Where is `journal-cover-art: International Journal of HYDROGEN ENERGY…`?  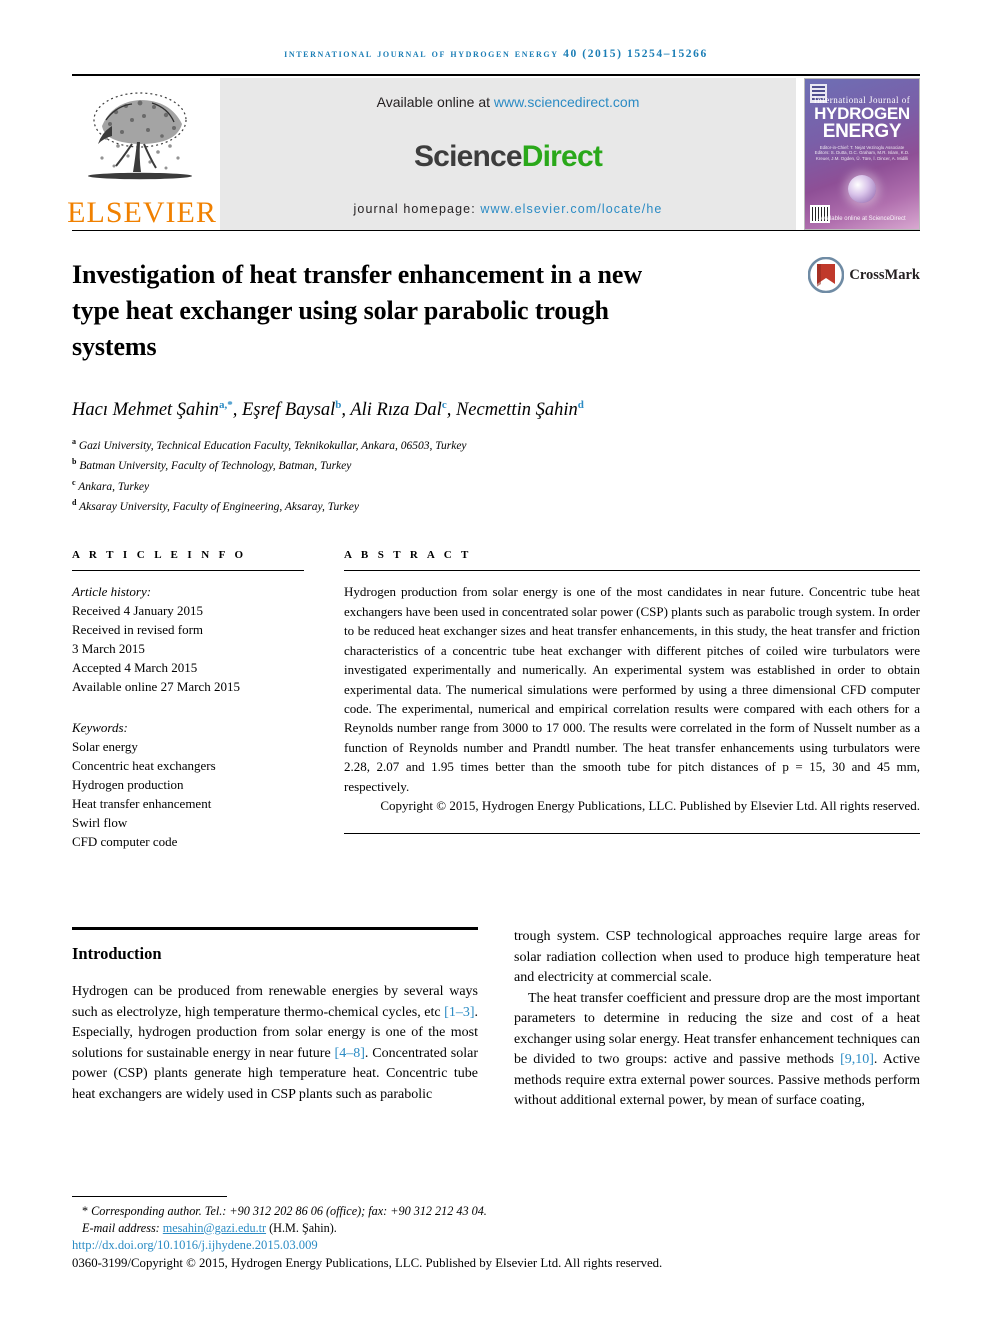 journal-cover-art: International Journal of HYDROGEN ENERGY… is located at coordinates (862, 154).